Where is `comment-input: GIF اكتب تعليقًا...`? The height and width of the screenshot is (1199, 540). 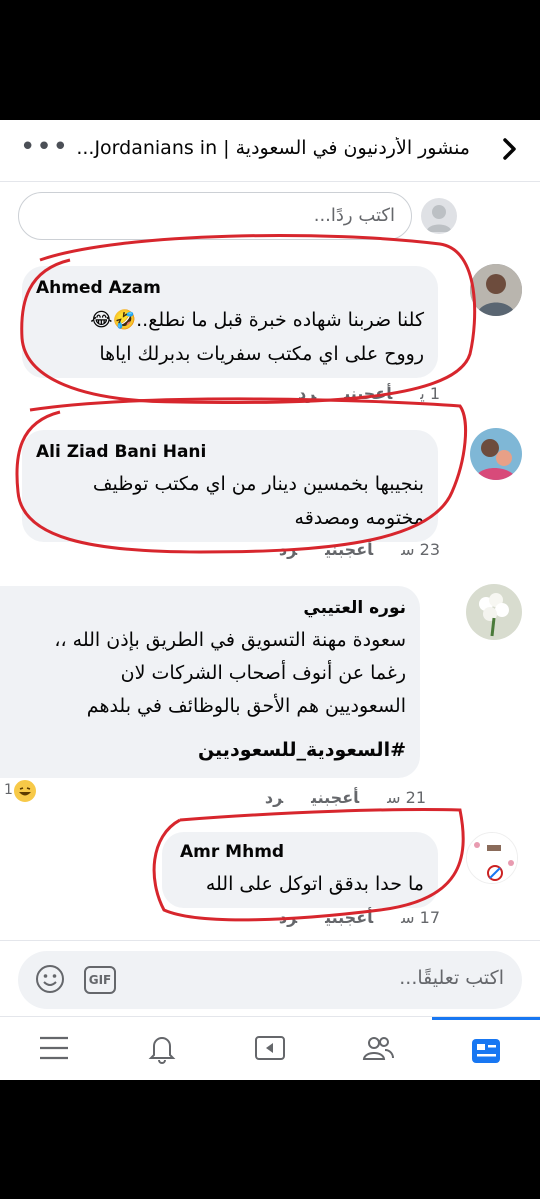
comment-input: GIF اكتب تعليقًا... is located at coordinates (270, 980).